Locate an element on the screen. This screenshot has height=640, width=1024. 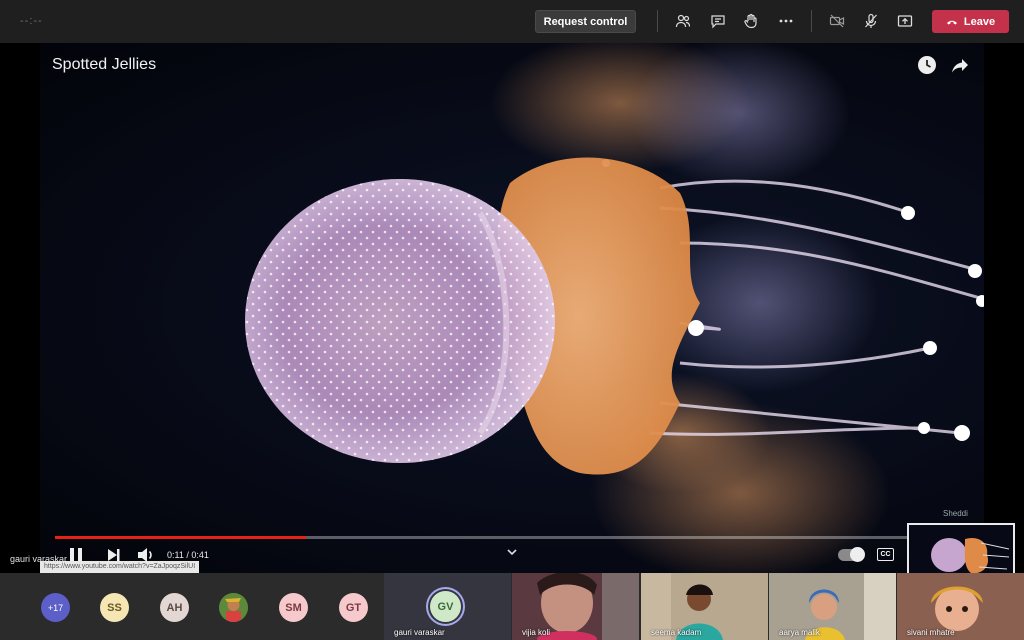
active-speaker-avatar: GV is located at coordinates (445, 606).